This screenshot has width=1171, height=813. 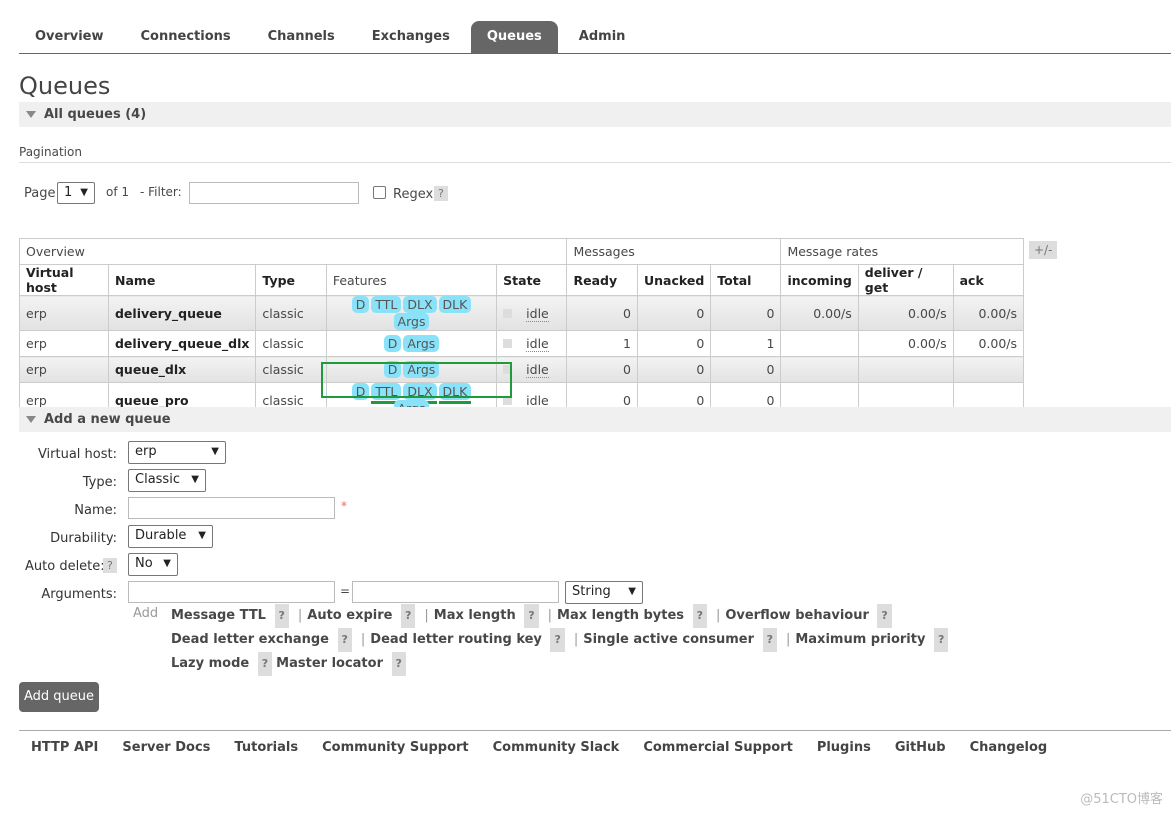 What do you see at coordinates (902, 251) in the screenshot?
I see `group-rates: Message rates` at bounding box center [902, 251].